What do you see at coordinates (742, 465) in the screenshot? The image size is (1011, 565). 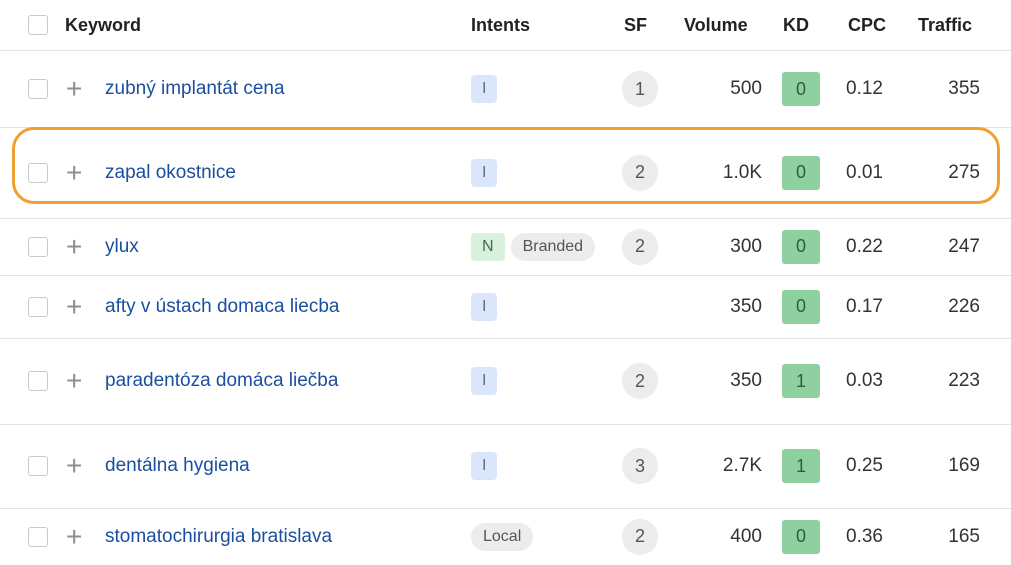 I see `volume-value: 2.7K` at bounding box center [742, 465].